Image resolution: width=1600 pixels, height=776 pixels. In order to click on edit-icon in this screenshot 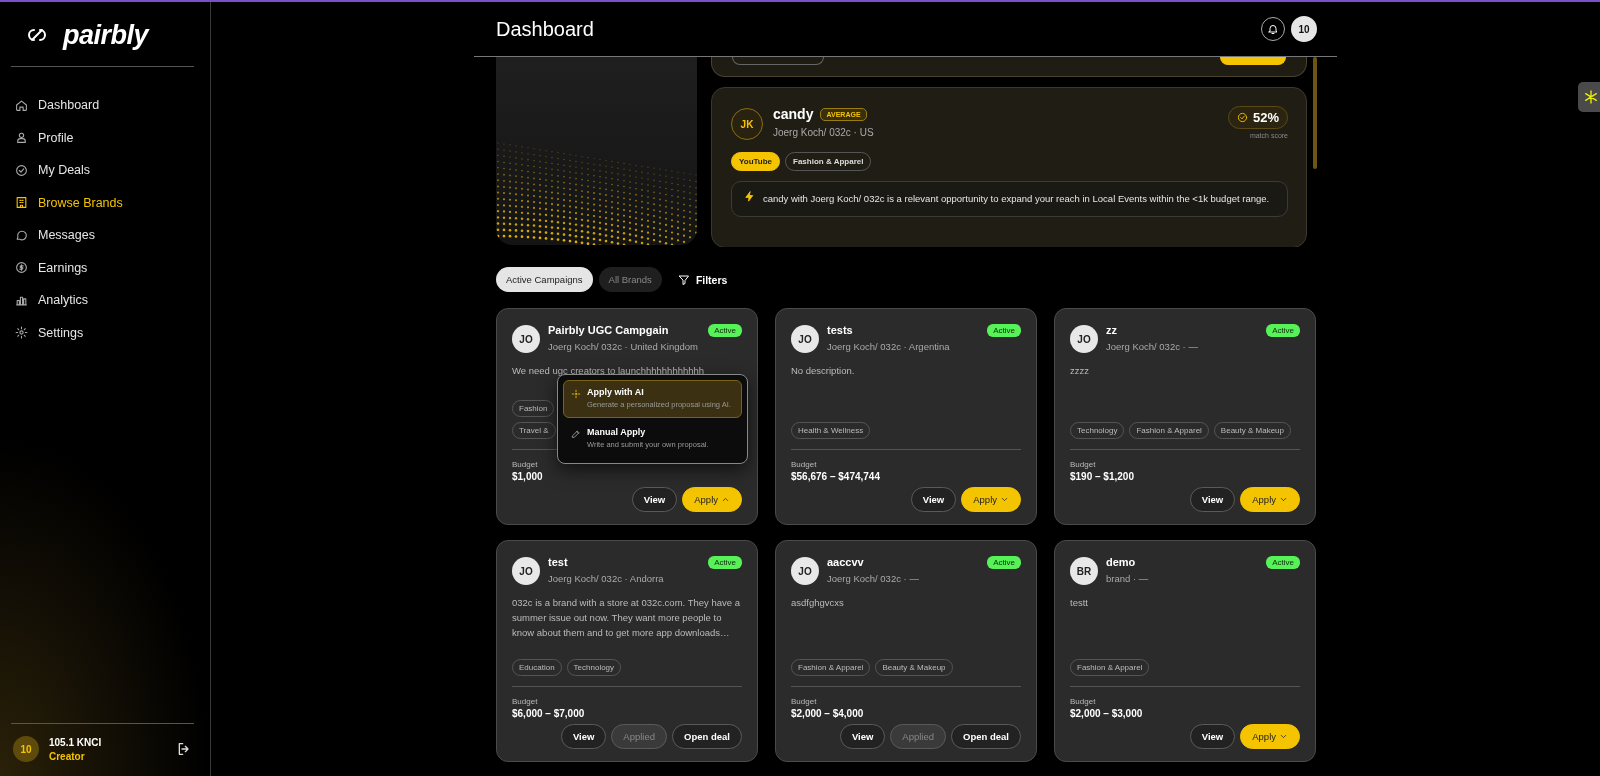, I will do `click(576, 434)`.